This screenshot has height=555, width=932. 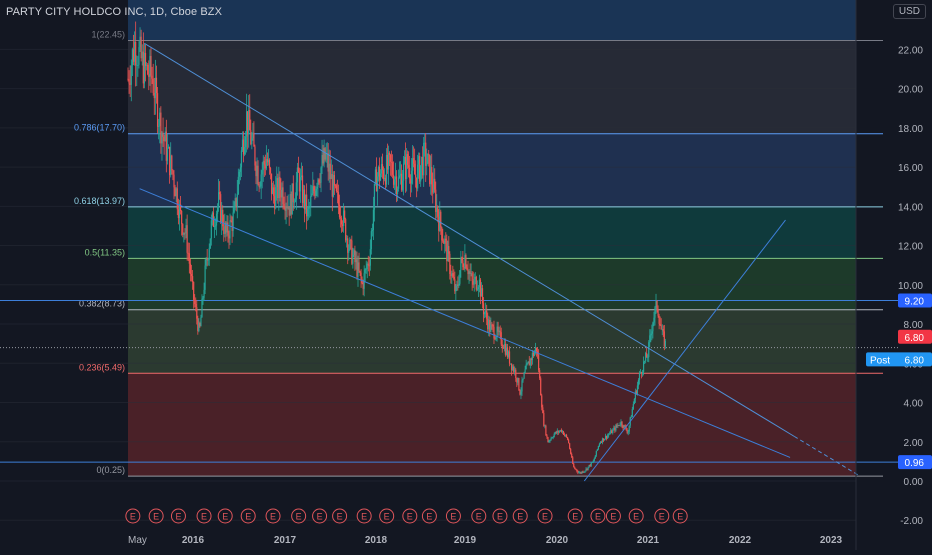 What do you see at coordinates (157, 12) in the screenshot?
I see `interval-label: 1D` at bounding box center [157, 12].